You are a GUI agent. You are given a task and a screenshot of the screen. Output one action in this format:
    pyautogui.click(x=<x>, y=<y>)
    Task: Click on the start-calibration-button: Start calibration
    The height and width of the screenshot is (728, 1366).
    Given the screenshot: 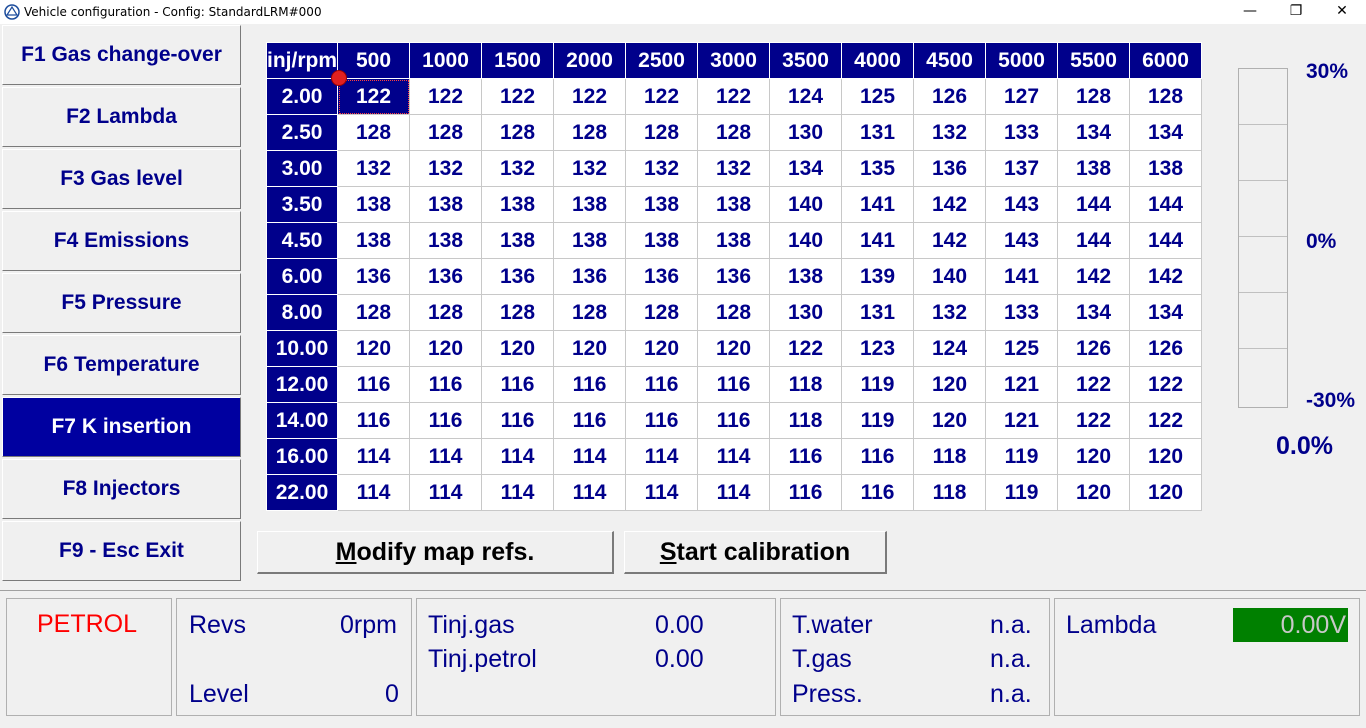 What is the action you would take?
    pyautogui.click(x=755, y=552)
    